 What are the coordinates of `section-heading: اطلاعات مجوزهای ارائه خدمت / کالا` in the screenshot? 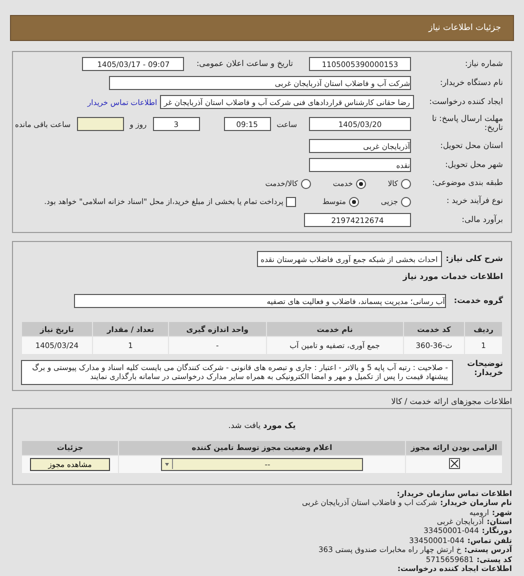 It's located at (451, 401).